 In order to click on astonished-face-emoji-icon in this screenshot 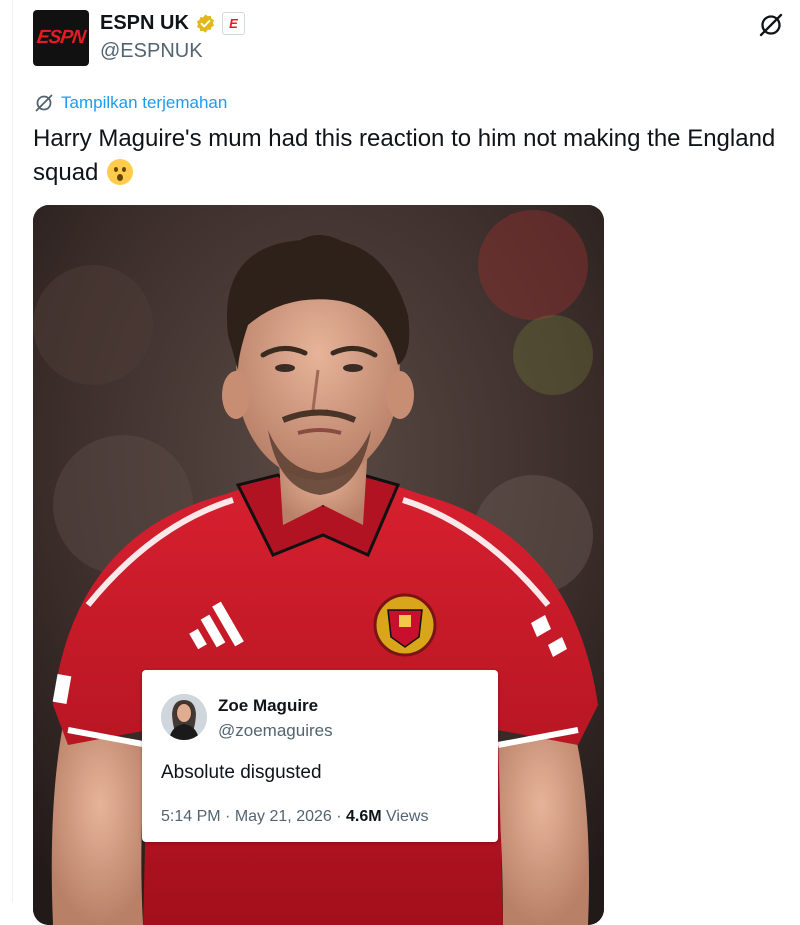, I will do `click(120, 172)`.